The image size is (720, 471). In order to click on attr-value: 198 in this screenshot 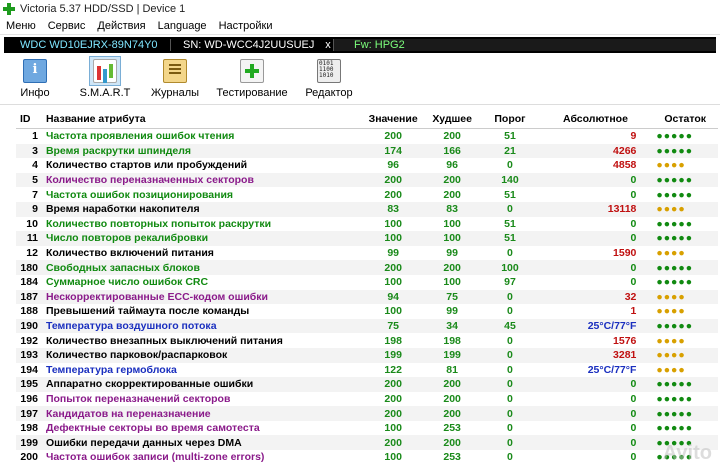, I will do `click(393, 340)`.